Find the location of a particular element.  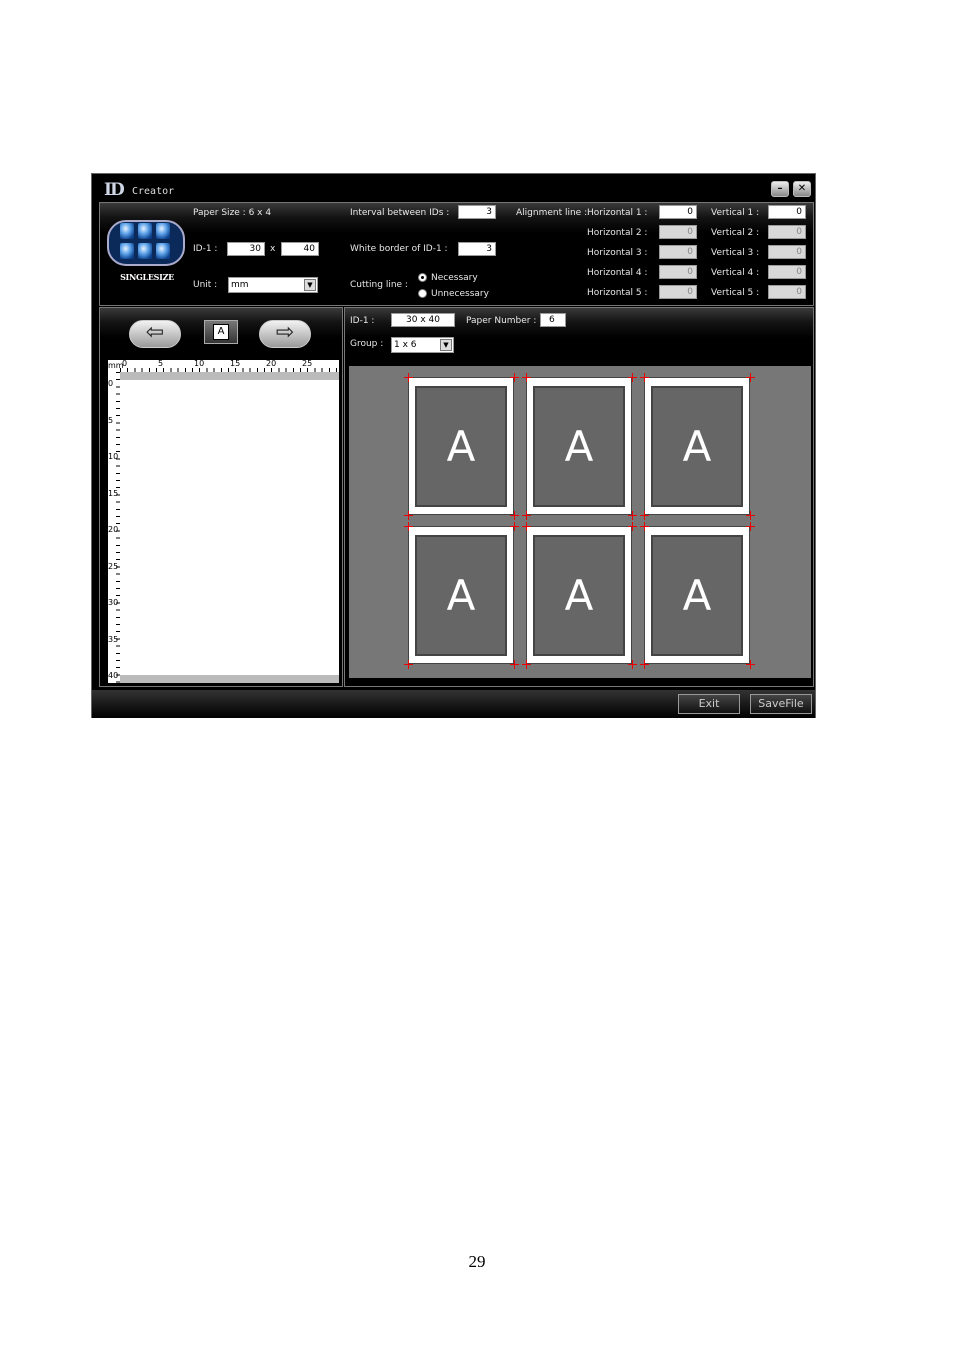

cutting-unnecessary-label: Unnecessary is located at coordinates (460, 294).